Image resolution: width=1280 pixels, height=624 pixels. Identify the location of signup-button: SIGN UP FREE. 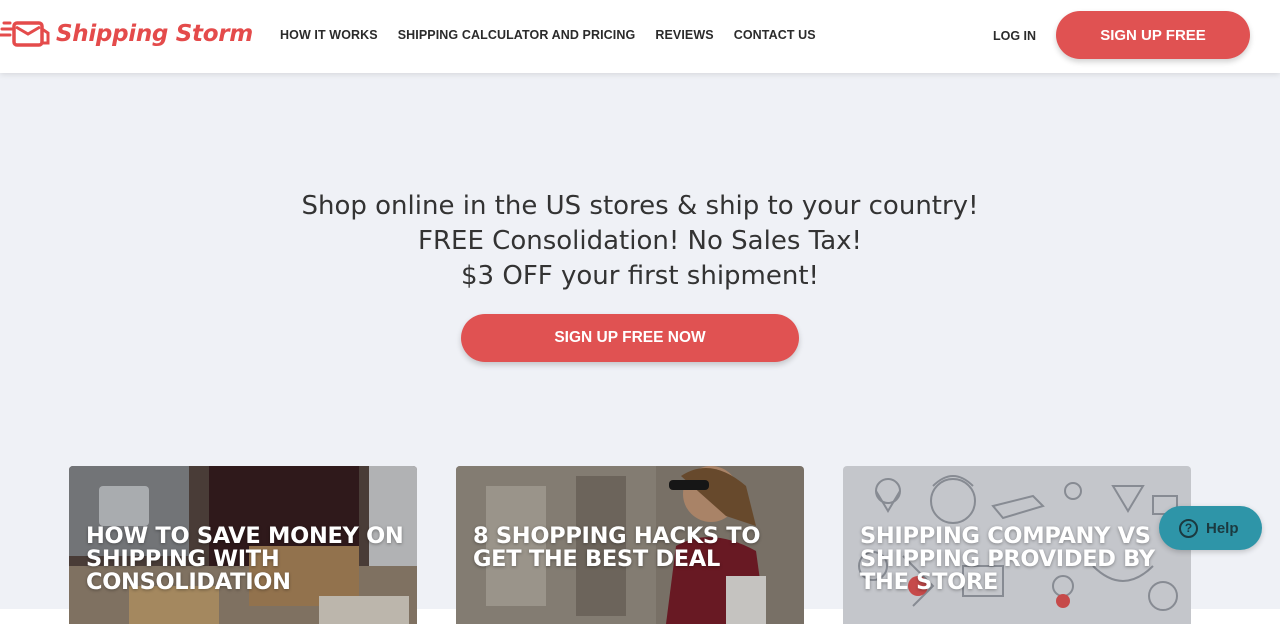
(1153, 35).